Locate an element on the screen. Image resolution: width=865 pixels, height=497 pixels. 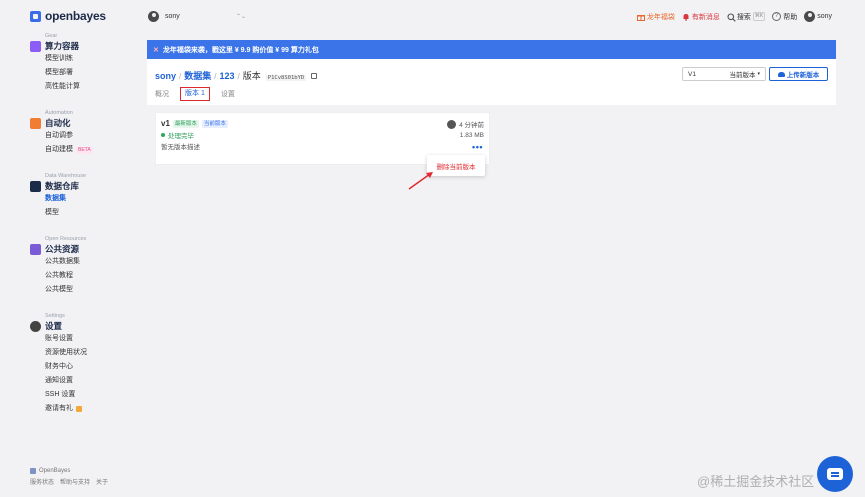
group-kicker: Open Resources is located at coordinates (66, 239).